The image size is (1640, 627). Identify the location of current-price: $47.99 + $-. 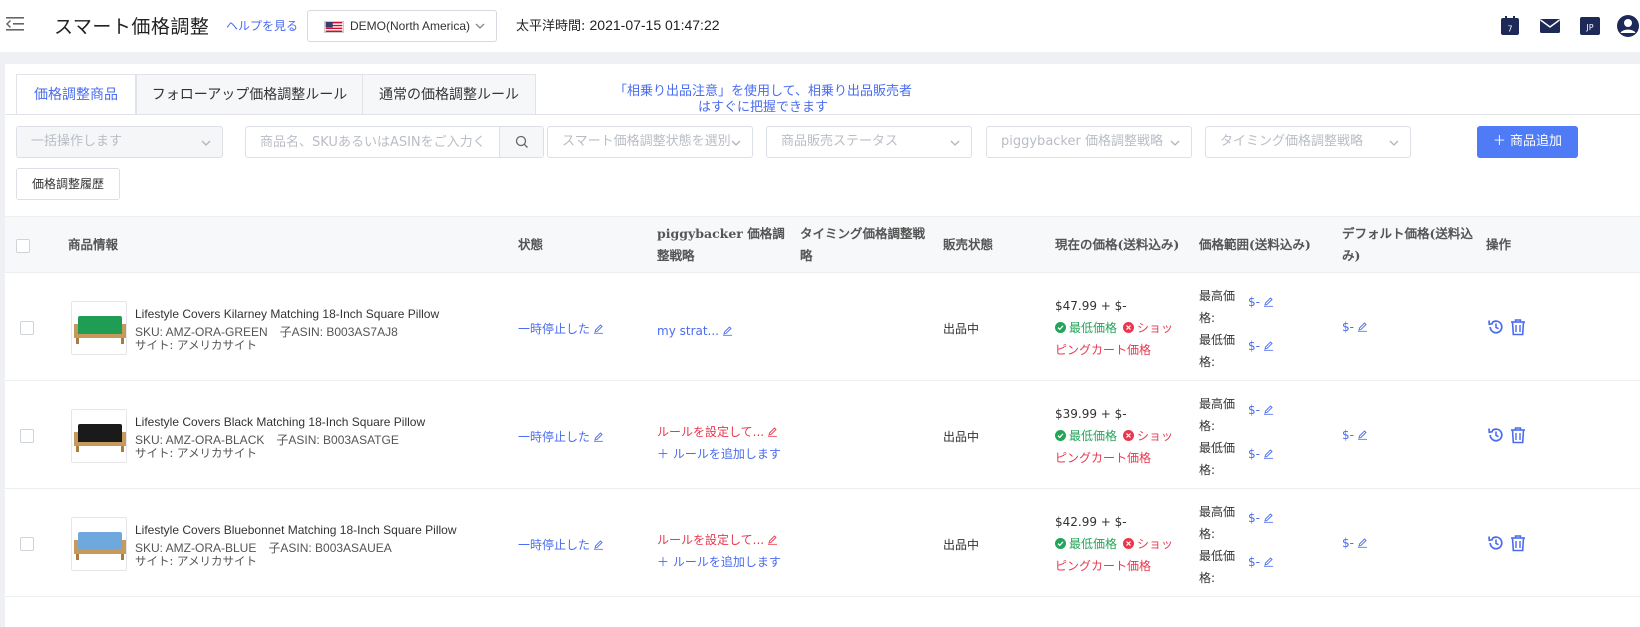
(1091, 306).